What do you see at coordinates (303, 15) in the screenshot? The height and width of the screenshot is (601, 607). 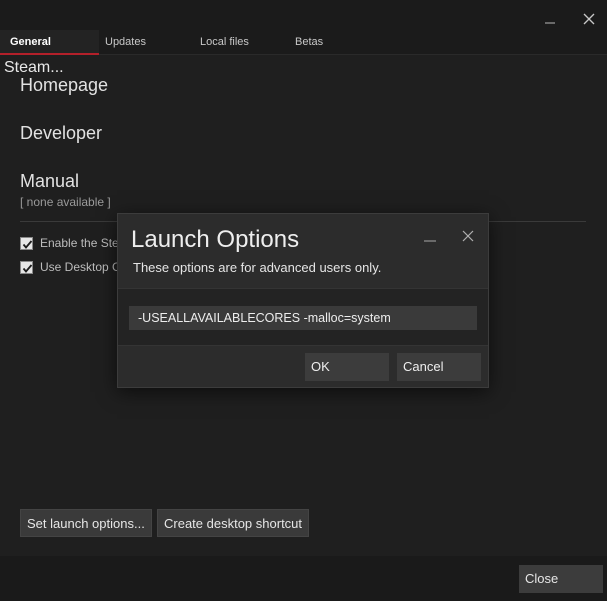 I see `title-bar` at bounding box center [303, 15].